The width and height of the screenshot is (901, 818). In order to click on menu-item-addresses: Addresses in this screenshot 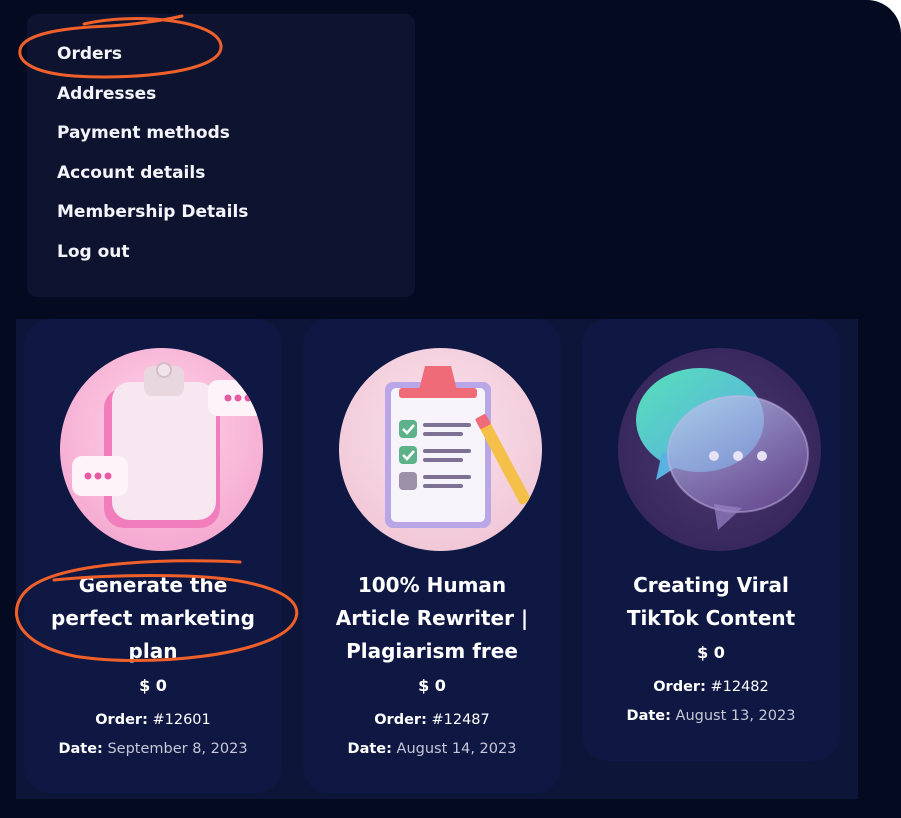, I will do `click(106, 94)`.